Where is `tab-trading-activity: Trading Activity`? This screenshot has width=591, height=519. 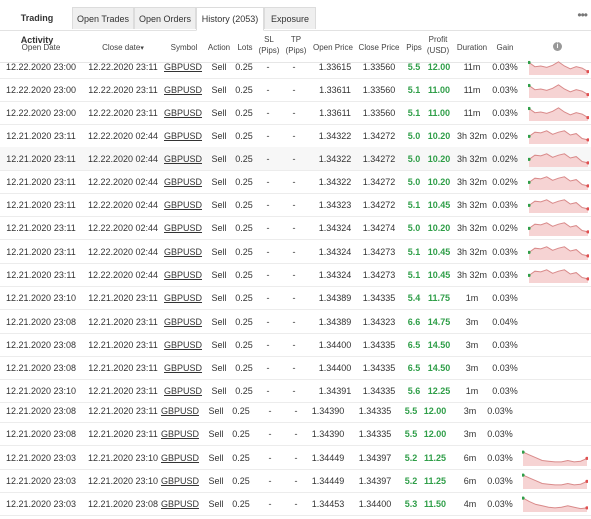
tab-trading-activity: Trading Activity is located at coordinates (37, 26).